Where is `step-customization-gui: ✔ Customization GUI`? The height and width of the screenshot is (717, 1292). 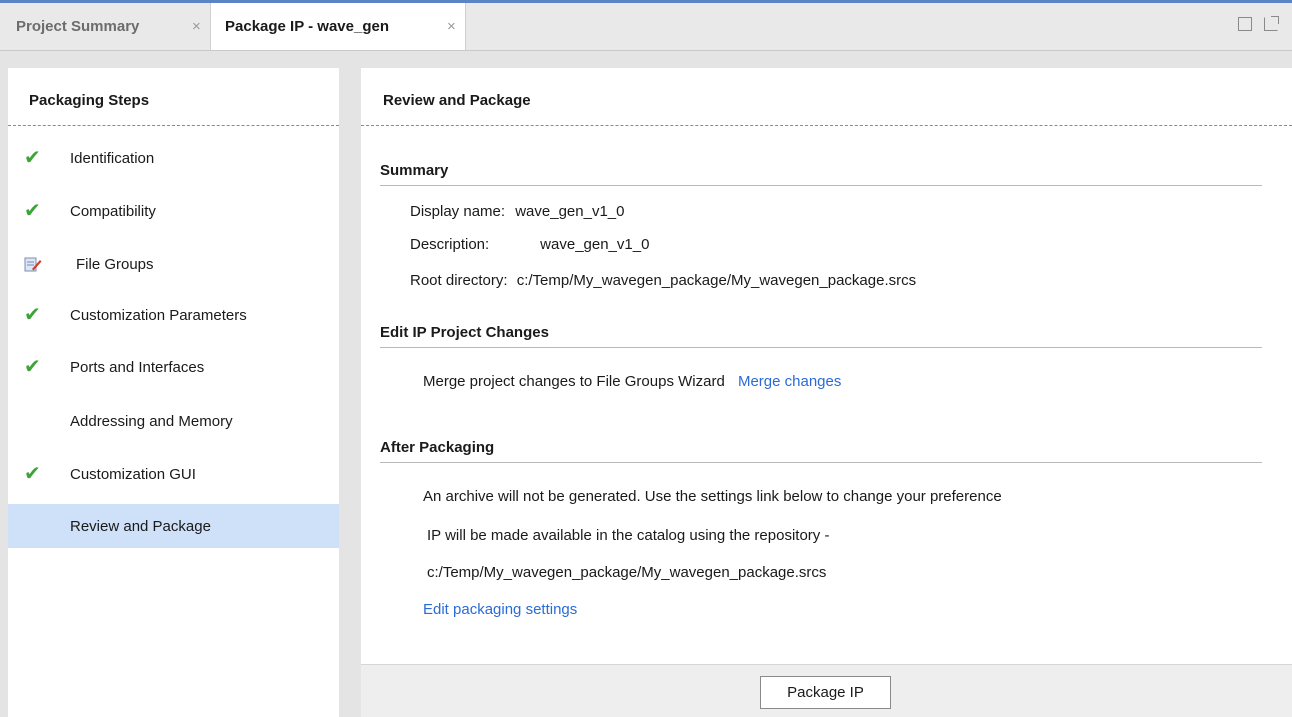 step-customization-gui: ✔ Customization GUI is located at coordinates (173, 474).